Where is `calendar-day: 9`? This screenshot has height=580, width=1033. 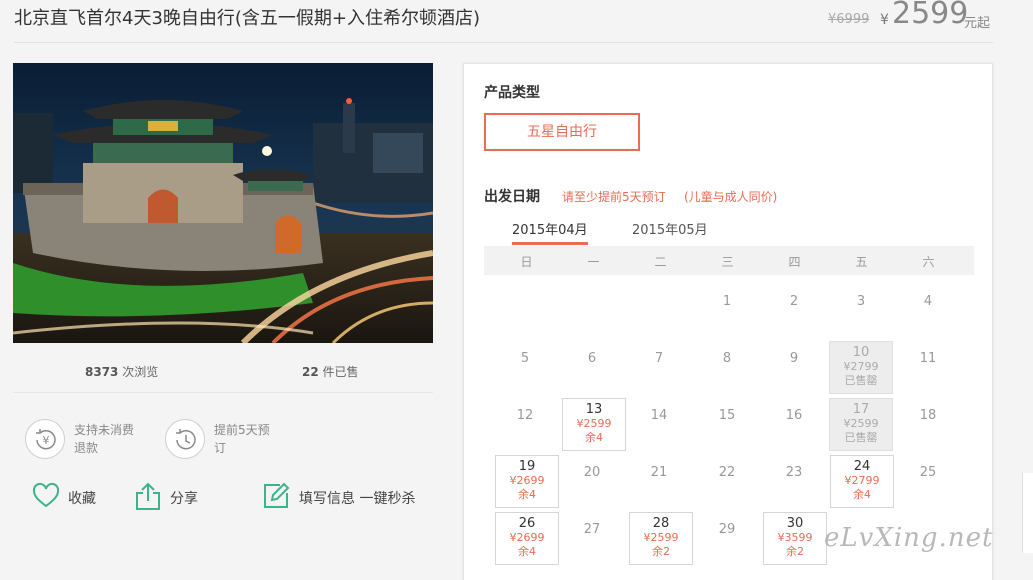
calendar-day: 9 is located at coordinates (794, 367).